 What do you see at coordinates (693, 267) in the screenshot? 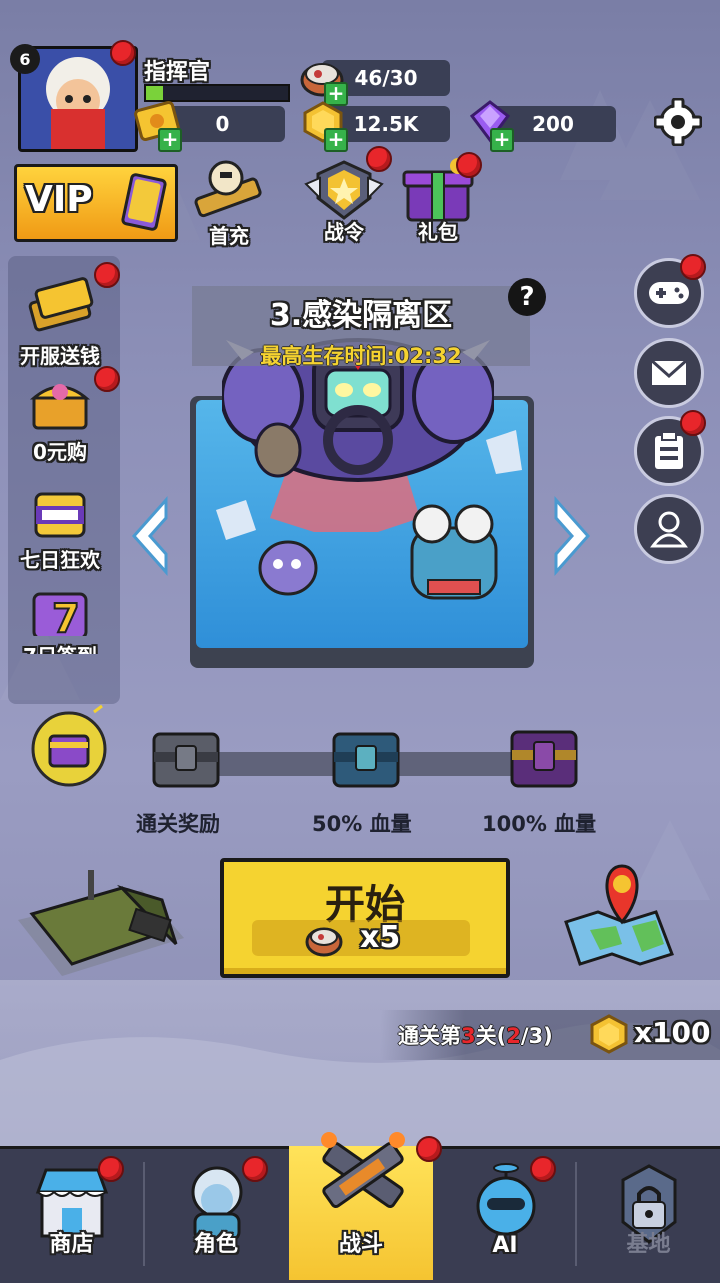
I see `game-center-notification-dot` at bounding box center [693, 267].